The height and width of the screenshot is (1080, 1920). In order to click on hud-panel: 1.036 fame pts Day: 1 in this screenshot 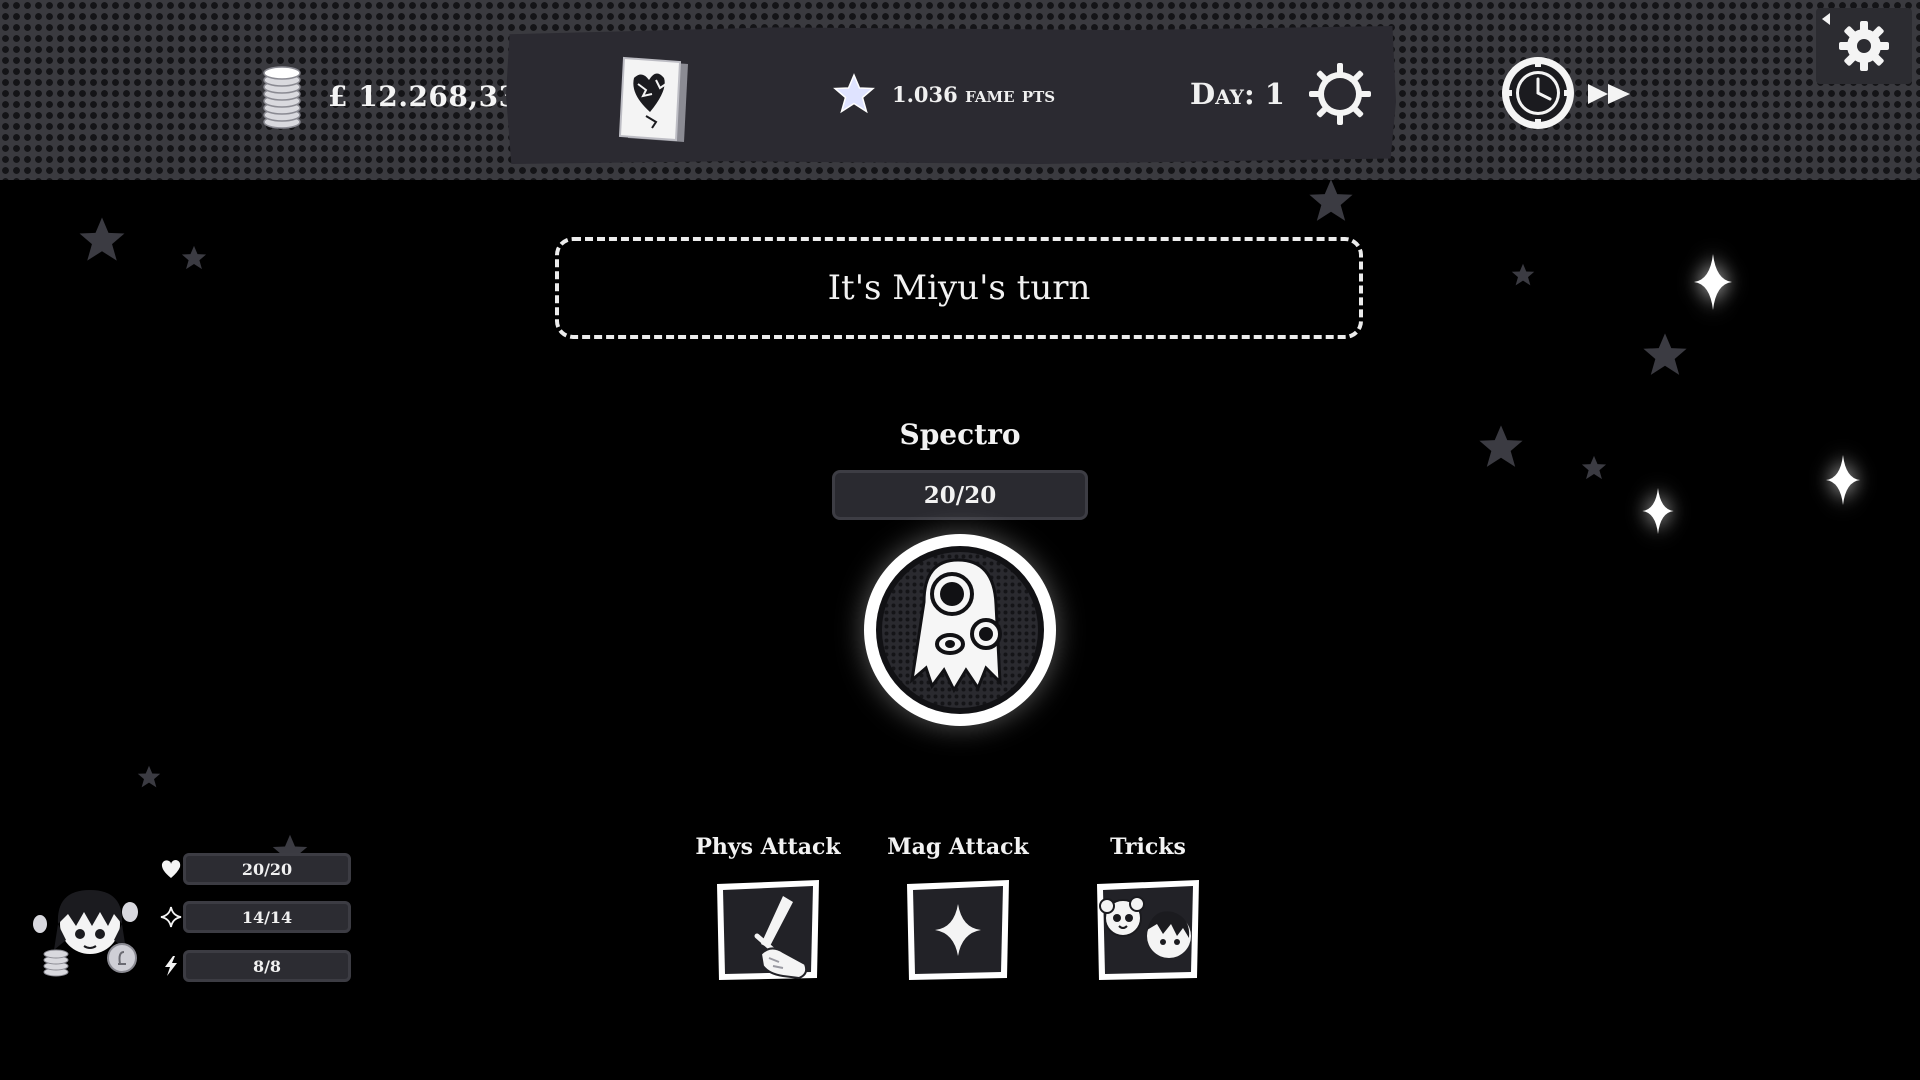, I will do `click(951, 95)`.